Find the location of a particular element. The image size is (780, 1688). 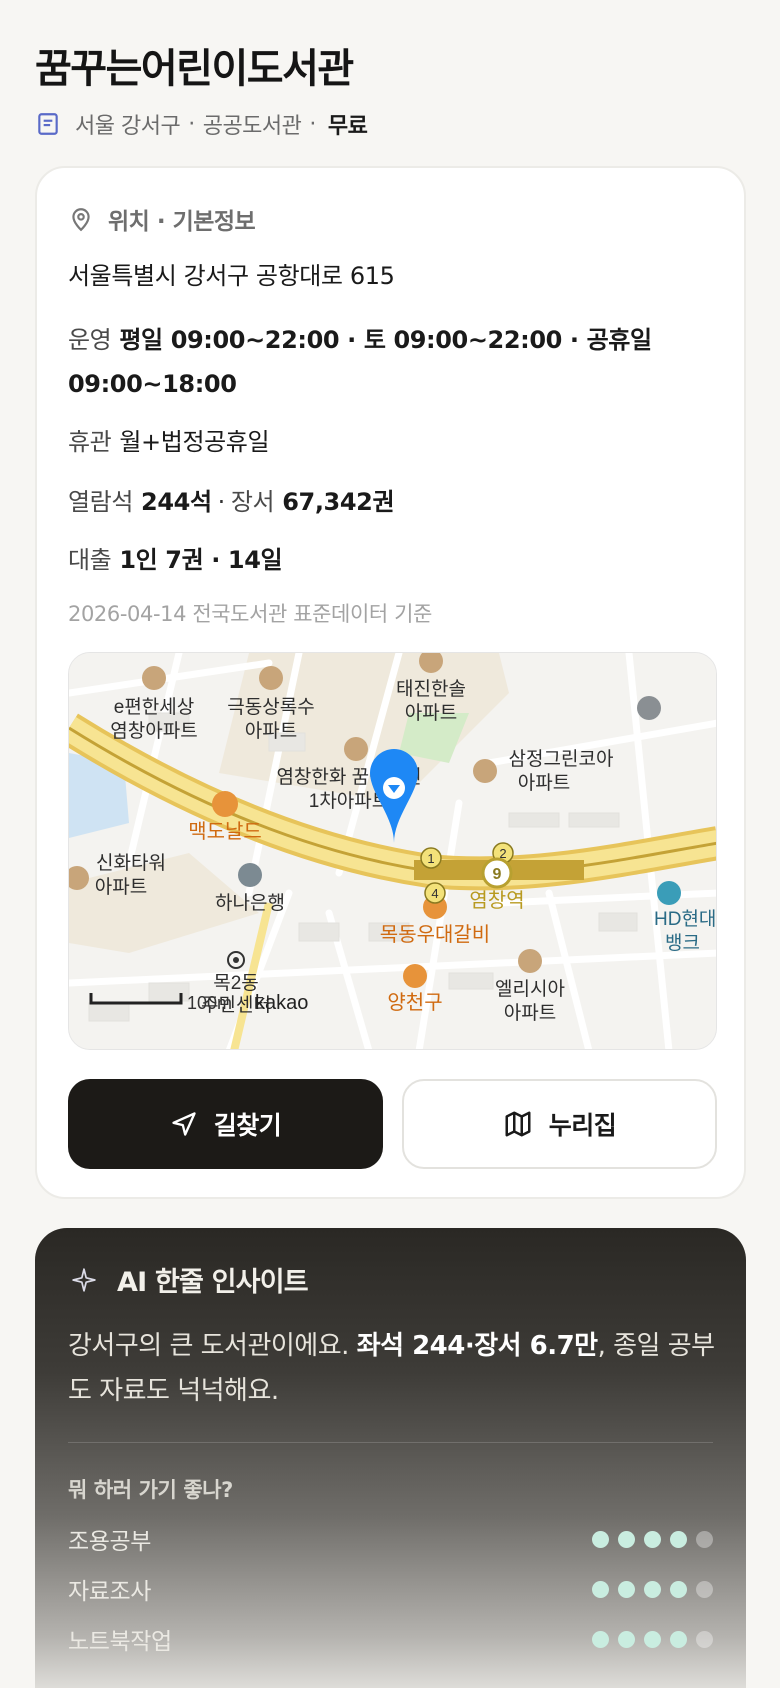

map-label-apt6a: 신화타워 is located at coordinates (131, 863).